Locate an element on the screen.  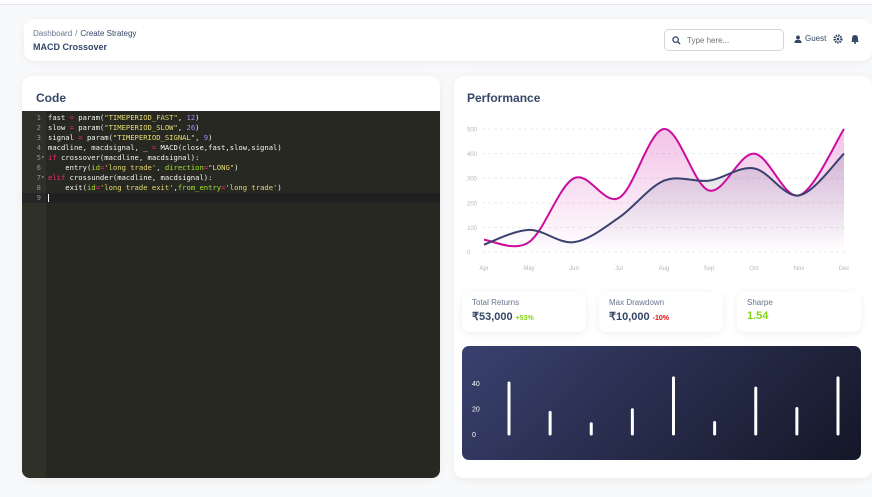
code-text: fast = param("TIMEPERIOD_FAST", 12) is located at coordinates (124, 117).